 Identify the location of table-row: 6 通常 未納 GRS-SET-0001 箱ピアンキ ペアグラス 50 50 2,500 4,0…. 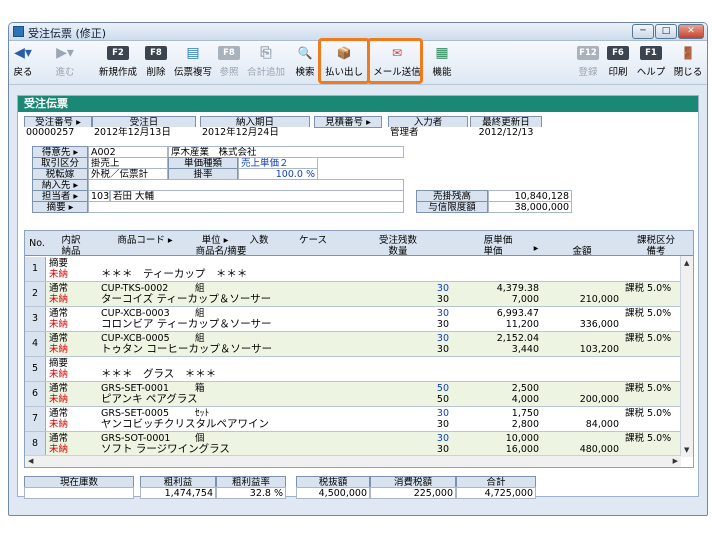
(353, 394).